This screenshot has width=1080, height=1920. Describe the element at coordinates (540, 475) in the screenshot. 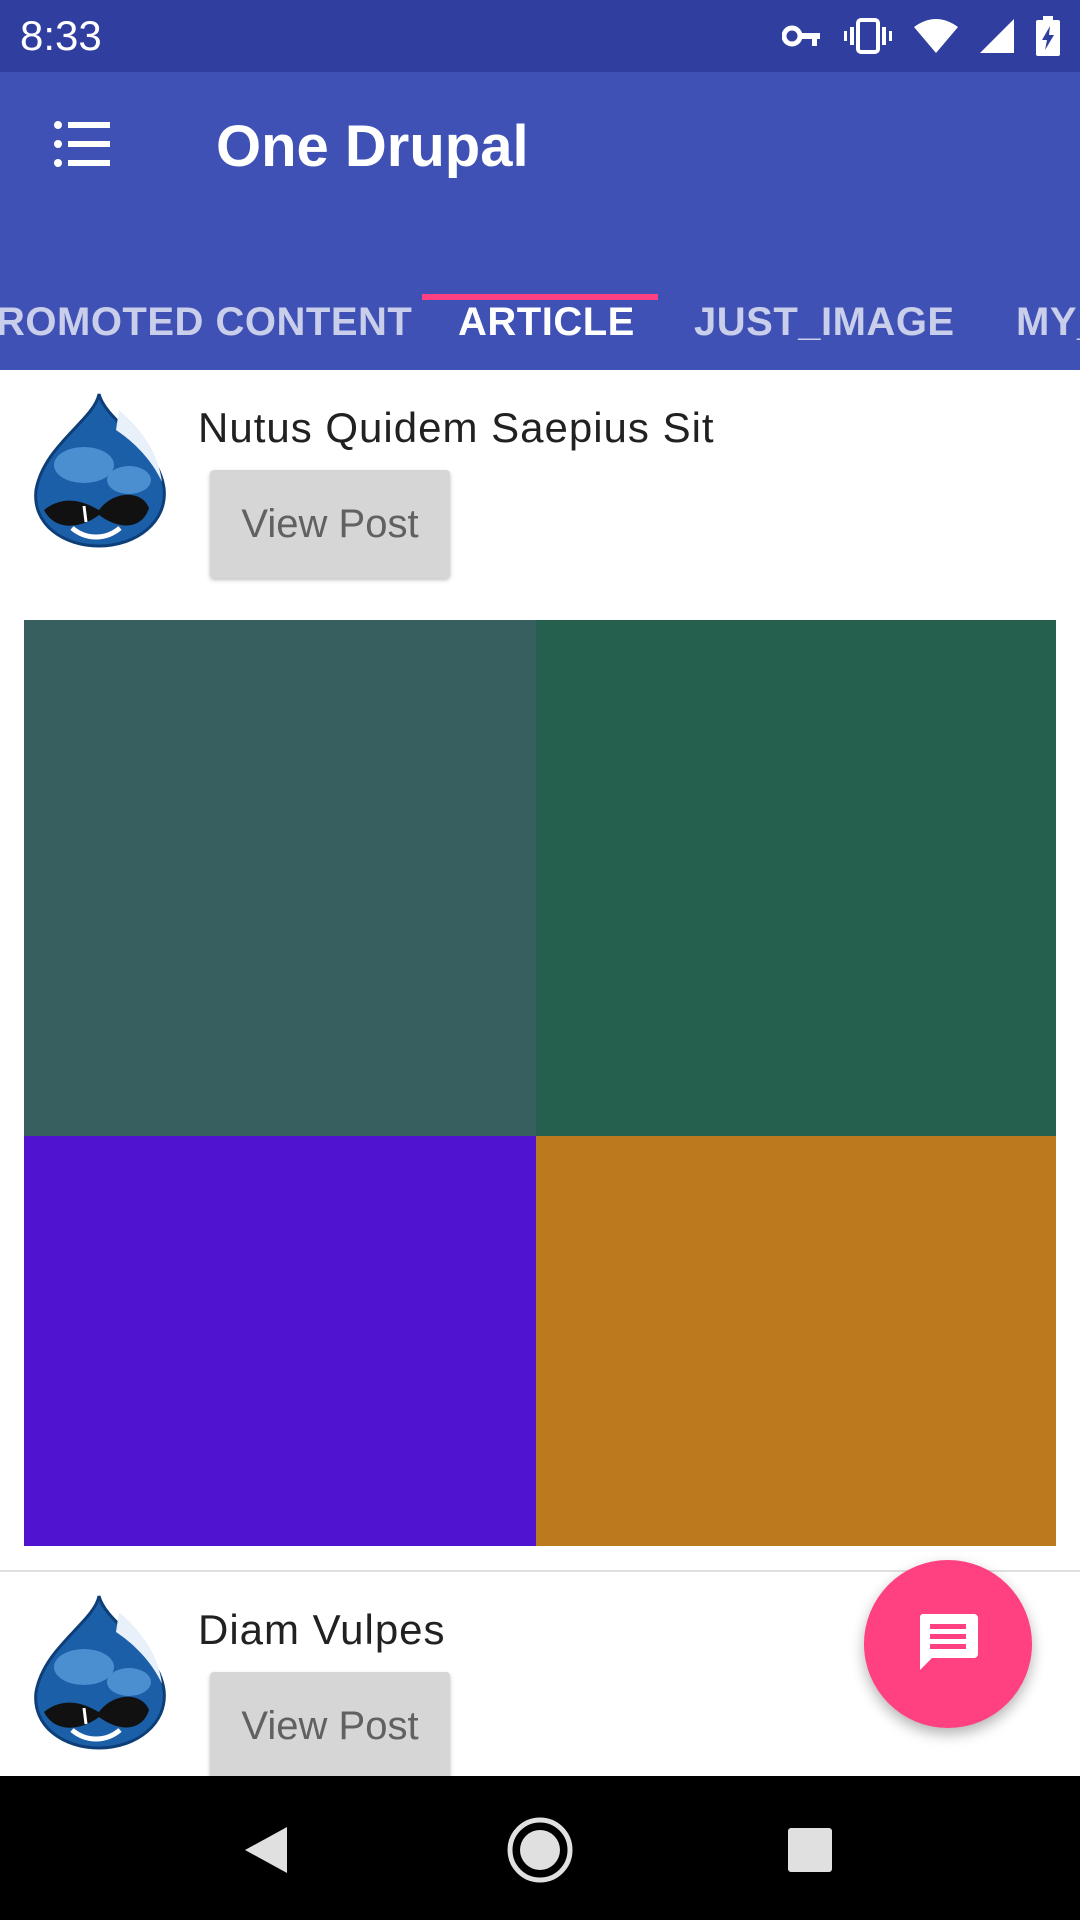

I see `post-card: Nutus Quidem Saepius Sit View Post` at that location.